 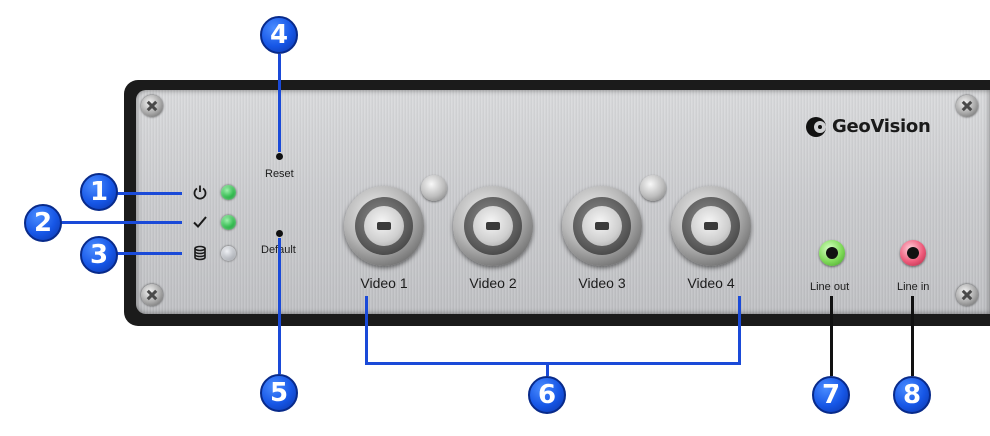 I want to click on default-pinhole, so click(x=279, y=233).